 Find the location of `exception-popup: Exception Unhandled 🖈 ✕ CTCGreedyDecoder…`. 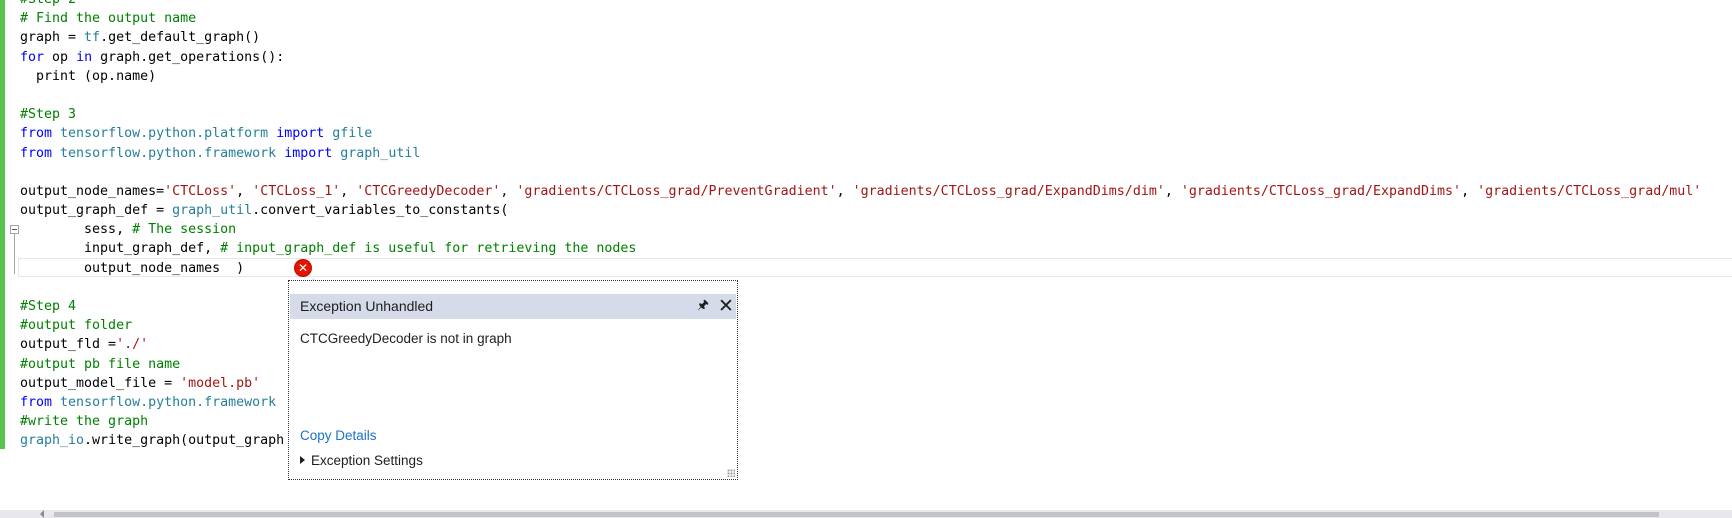

exception-popup: Exception Unhandled 🖈 ✕ CTCGreedyDecoder… is located at coordinates (513, 380).